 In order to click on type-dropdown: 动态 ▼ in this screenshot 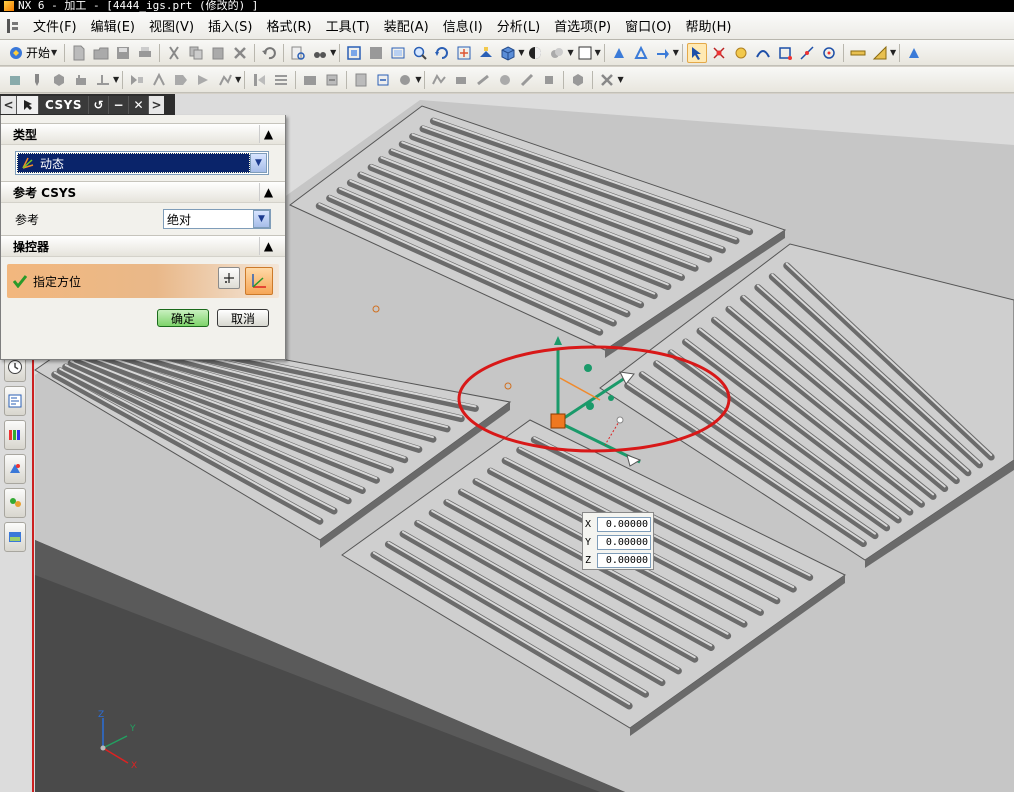, I will do `click(142, 163)`.